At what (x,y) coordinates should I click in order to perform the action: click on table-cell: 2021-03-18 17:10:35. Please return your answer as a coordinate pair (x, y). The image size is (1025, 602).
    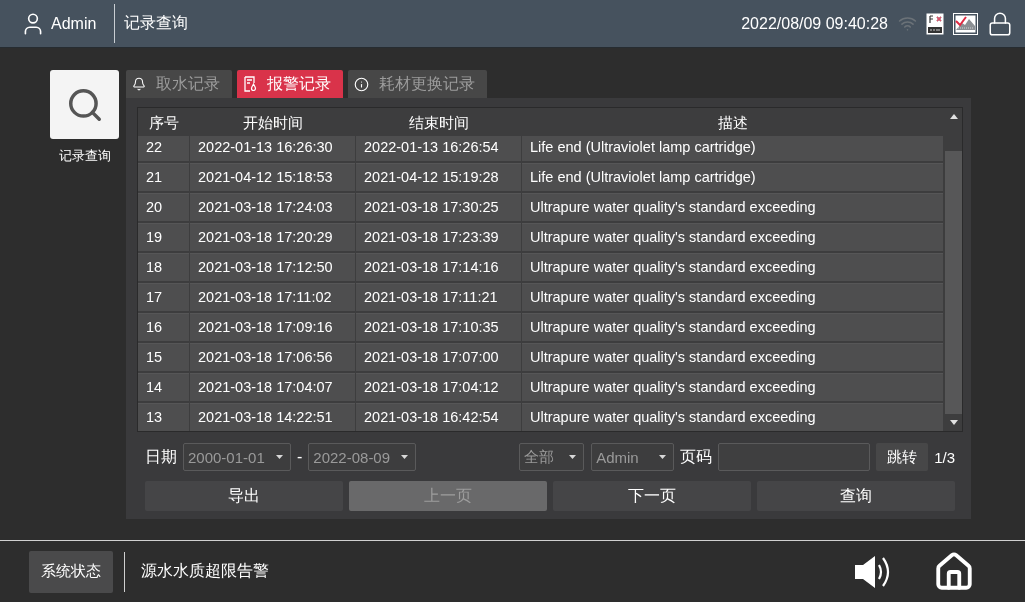
    Looking at the image, I should click on (438, 327).